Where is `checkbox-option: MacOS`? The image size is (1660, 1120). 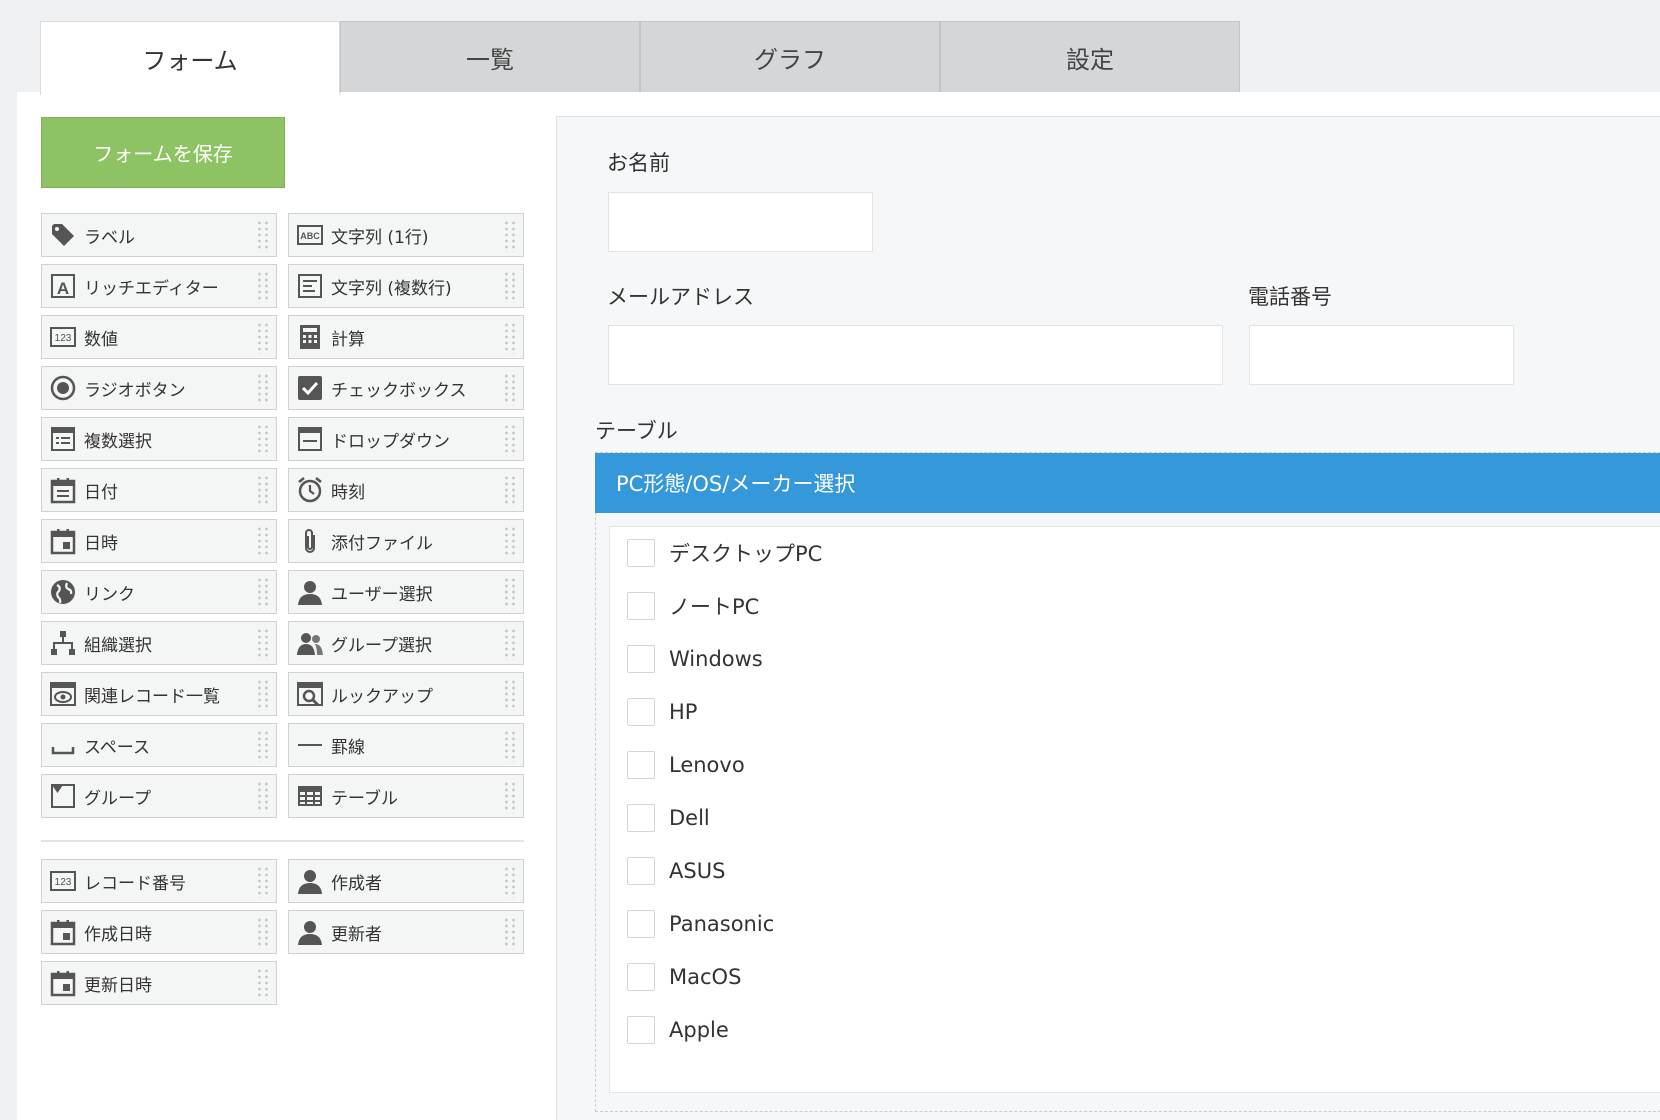
checkbox-option: MacOS is located at coordinates (684, 977).